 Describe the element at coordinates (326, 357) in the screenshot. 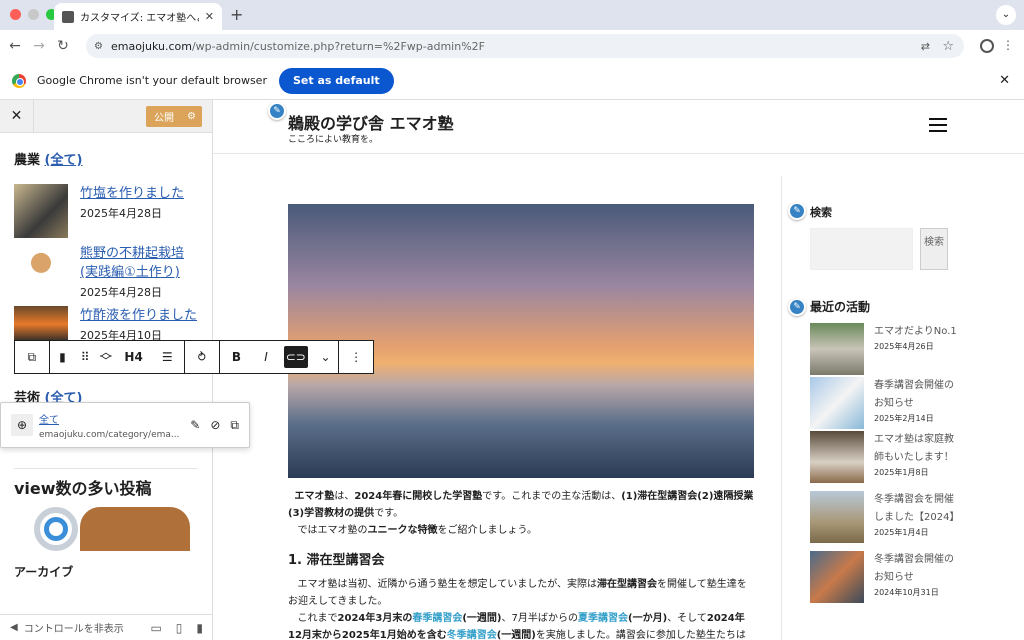

I see `more-rich-text-chevron-icon: ⌄` at that location.